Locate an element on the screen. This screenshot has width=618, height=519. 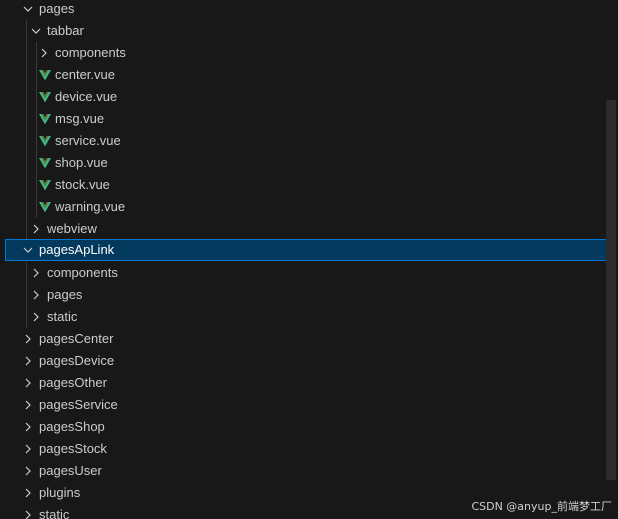
tree-file-label: device.vue is located at coordinates (86, 96).